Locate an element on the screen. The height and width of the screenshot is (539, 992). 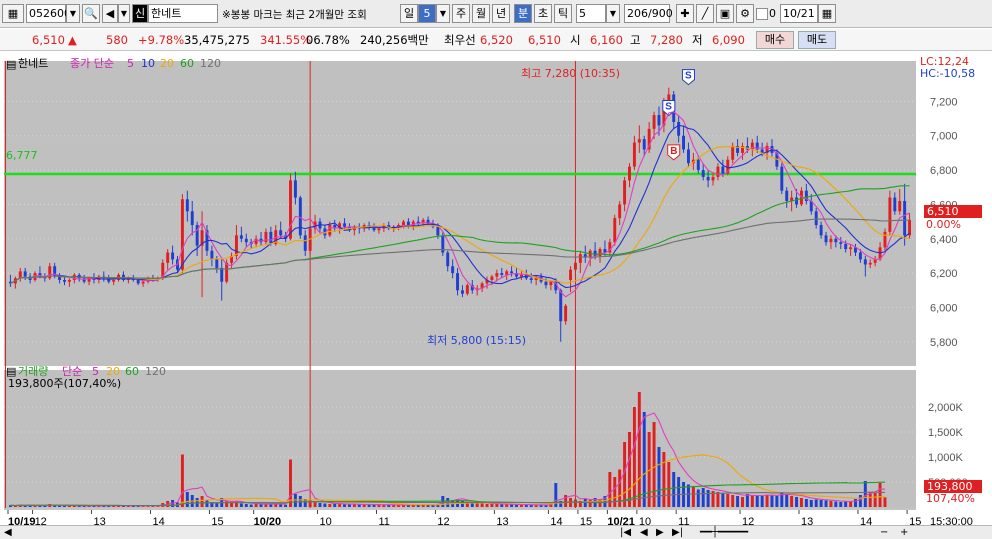
date-field: 10/21 is located at coordinates (799, 13).